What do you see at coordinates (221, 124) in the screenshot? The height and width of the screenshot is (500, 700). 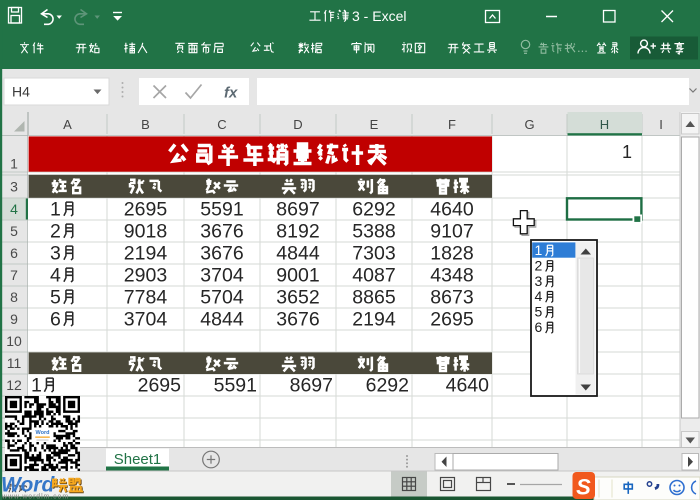 I see `svg-text: C` at bounding box center [221, 124].